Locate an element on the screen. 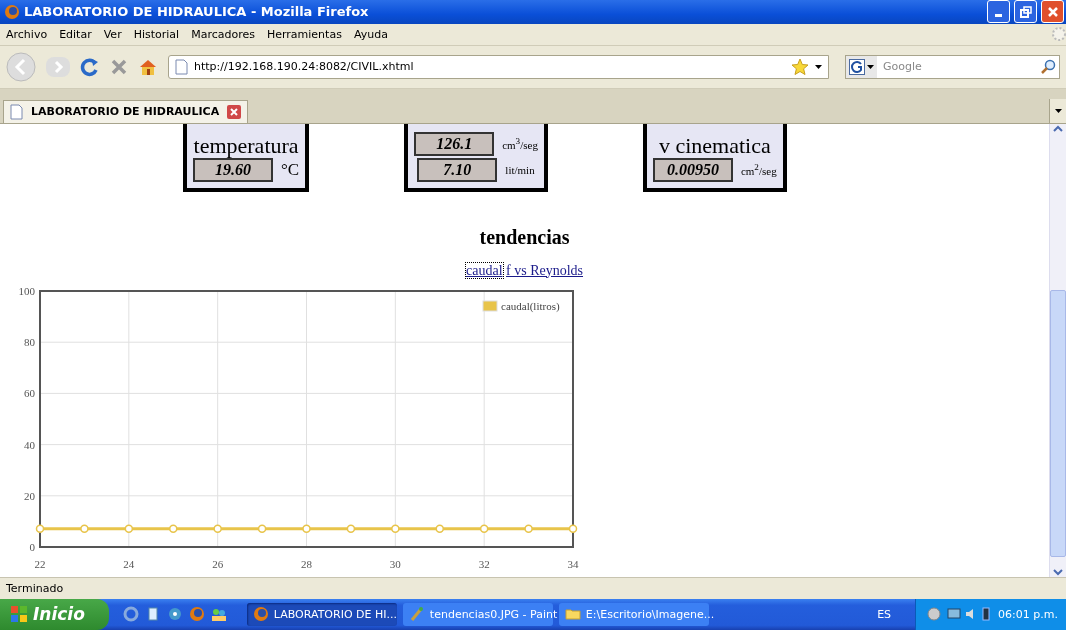  search-engine-button is located at coordinates (861, 66).